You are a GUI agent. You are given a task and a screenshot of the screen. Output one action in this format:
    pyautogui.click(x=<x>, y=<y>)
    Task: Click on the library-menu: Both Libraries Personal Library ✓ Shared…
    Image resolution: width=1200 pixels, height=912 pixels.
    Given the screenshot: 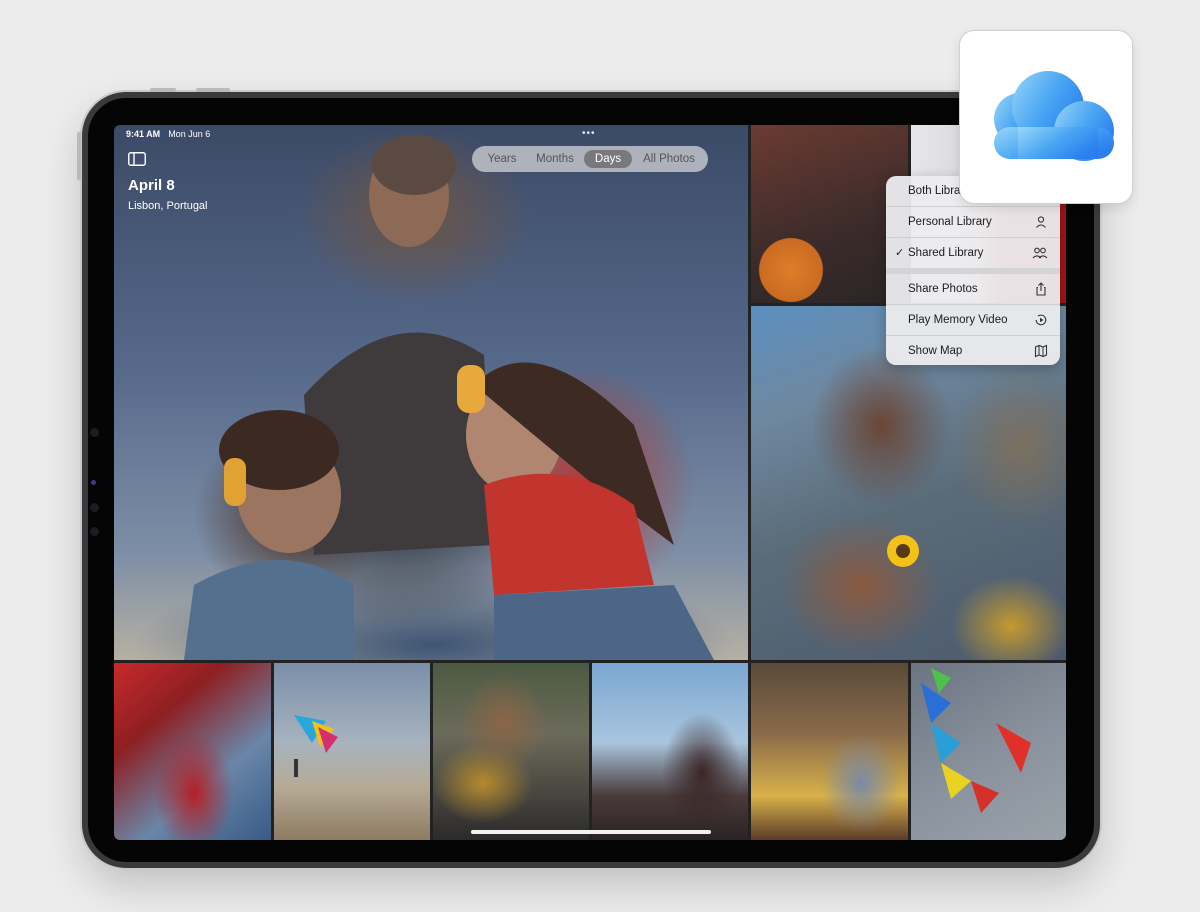 What is the action you would take?
    pyautogui.click(x=973, y=270)
    